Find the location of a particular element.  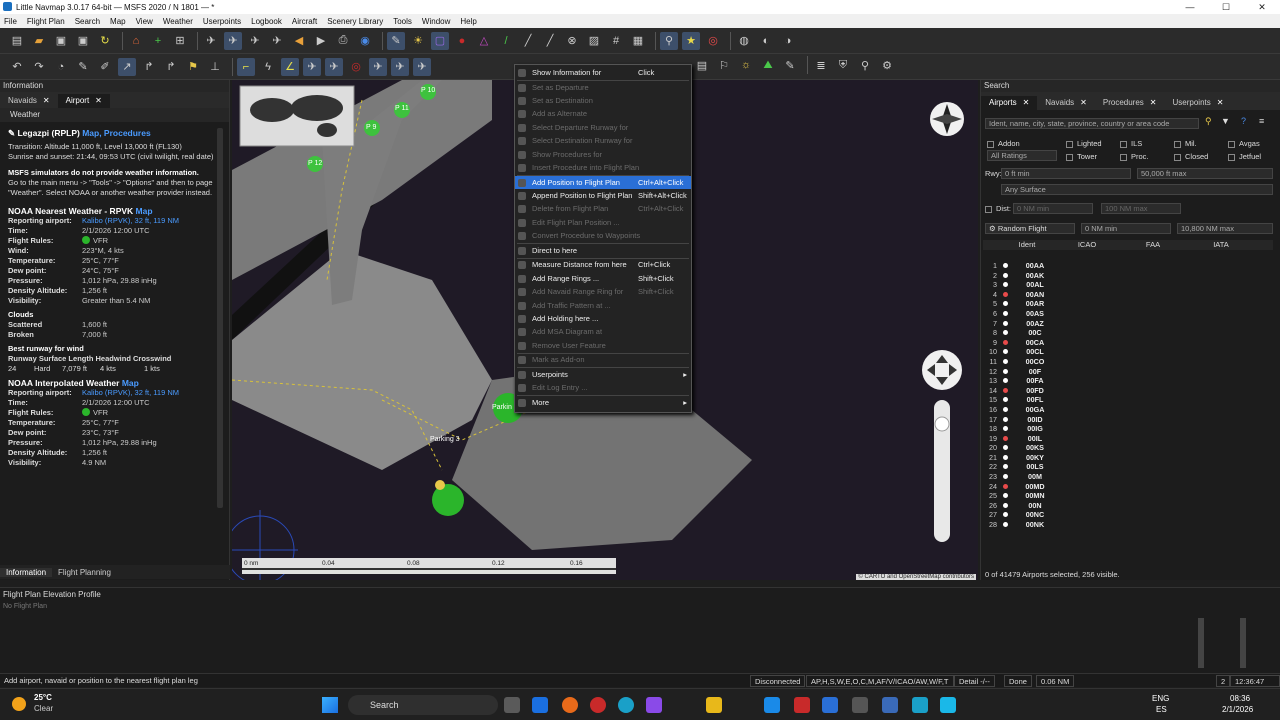

context-menu-item: Direct to here is located at coordinates (603, 250).